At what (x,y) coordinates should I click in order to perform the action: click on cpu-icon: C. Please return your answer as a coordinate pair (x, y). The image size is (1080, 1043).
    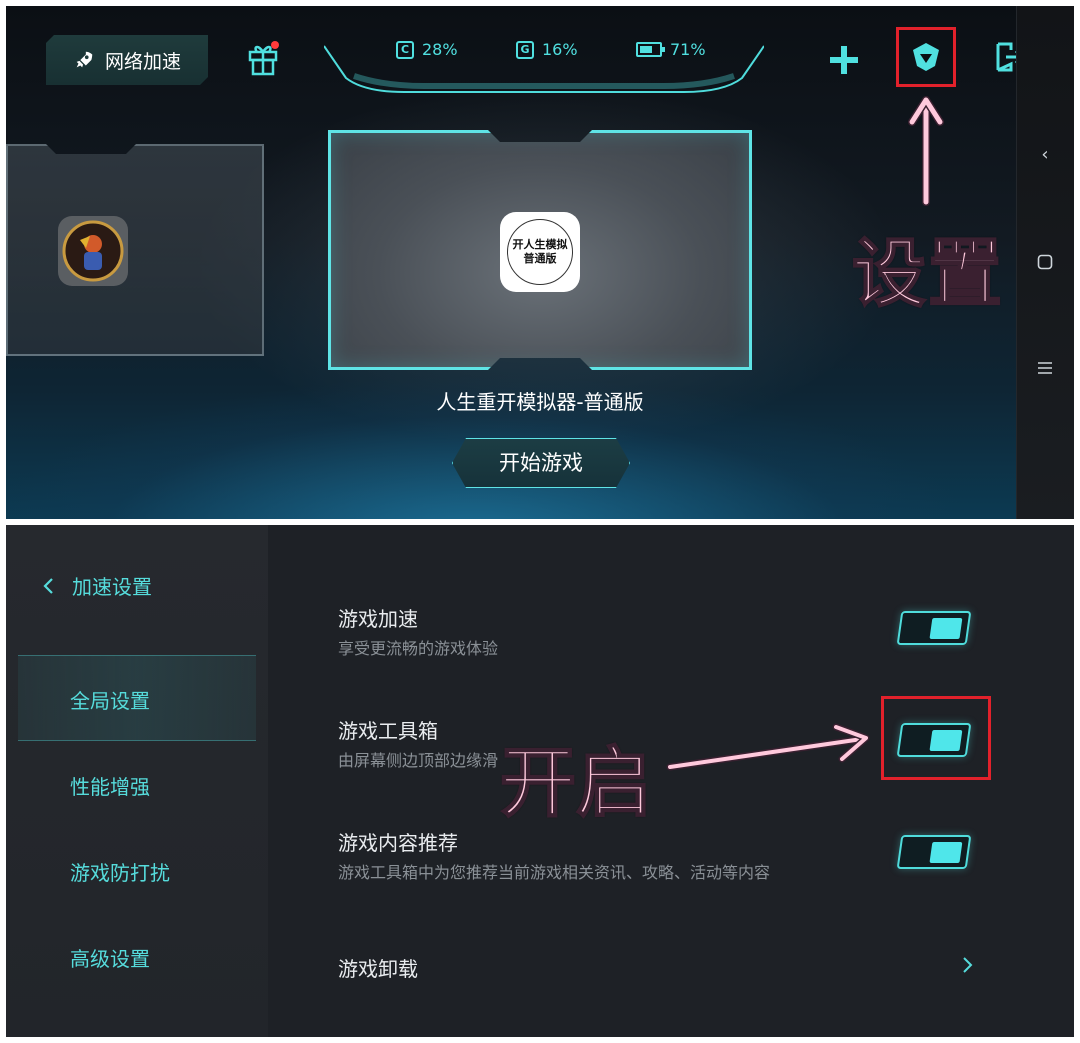
    Looking at the image, I should click on (405, 49).